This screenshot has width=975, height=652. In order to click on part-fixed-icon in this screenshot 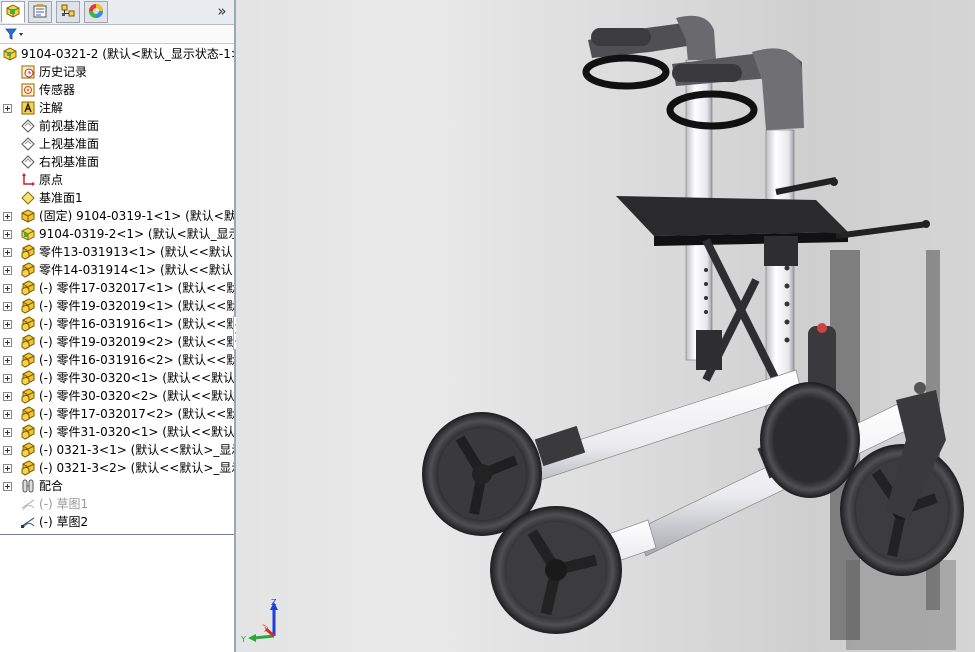, I will do `click(28, 216)`.